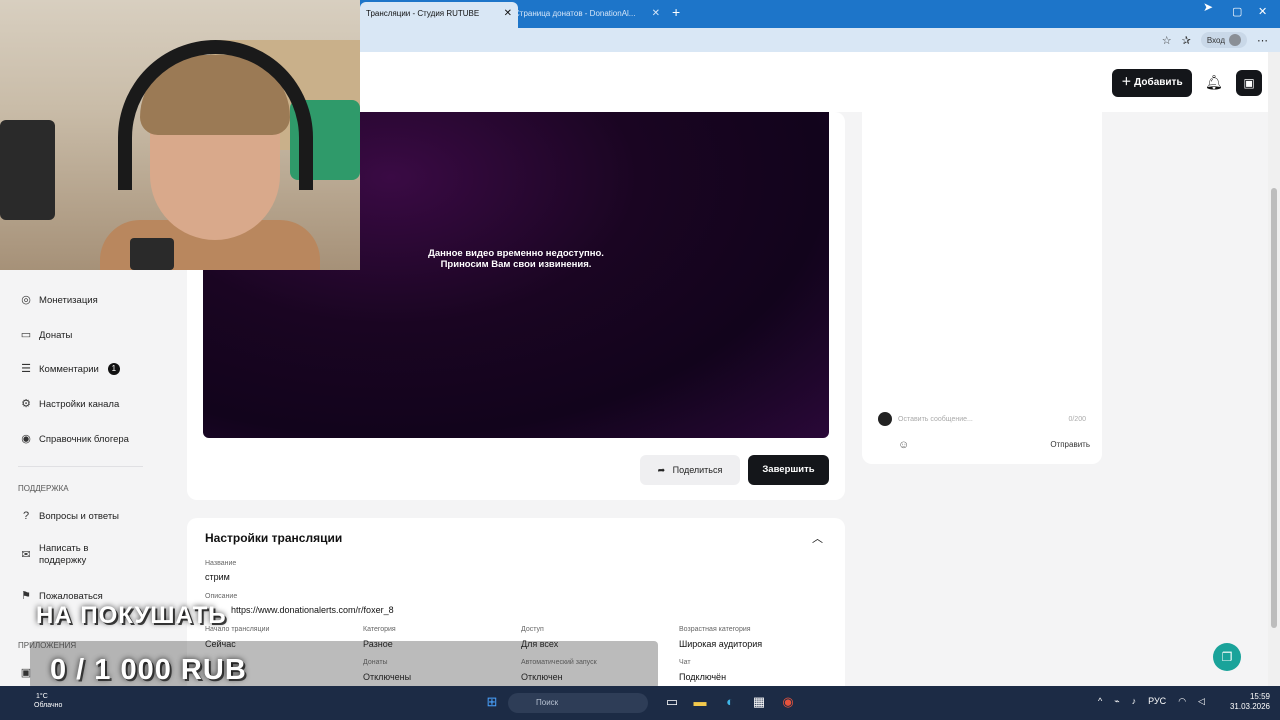 Image resolution: width=1280 pixels, height=720 pixels. Describe the element at coordinates (1157, 701) in the screenshot. I see `language-indicator: РУС` at that location.